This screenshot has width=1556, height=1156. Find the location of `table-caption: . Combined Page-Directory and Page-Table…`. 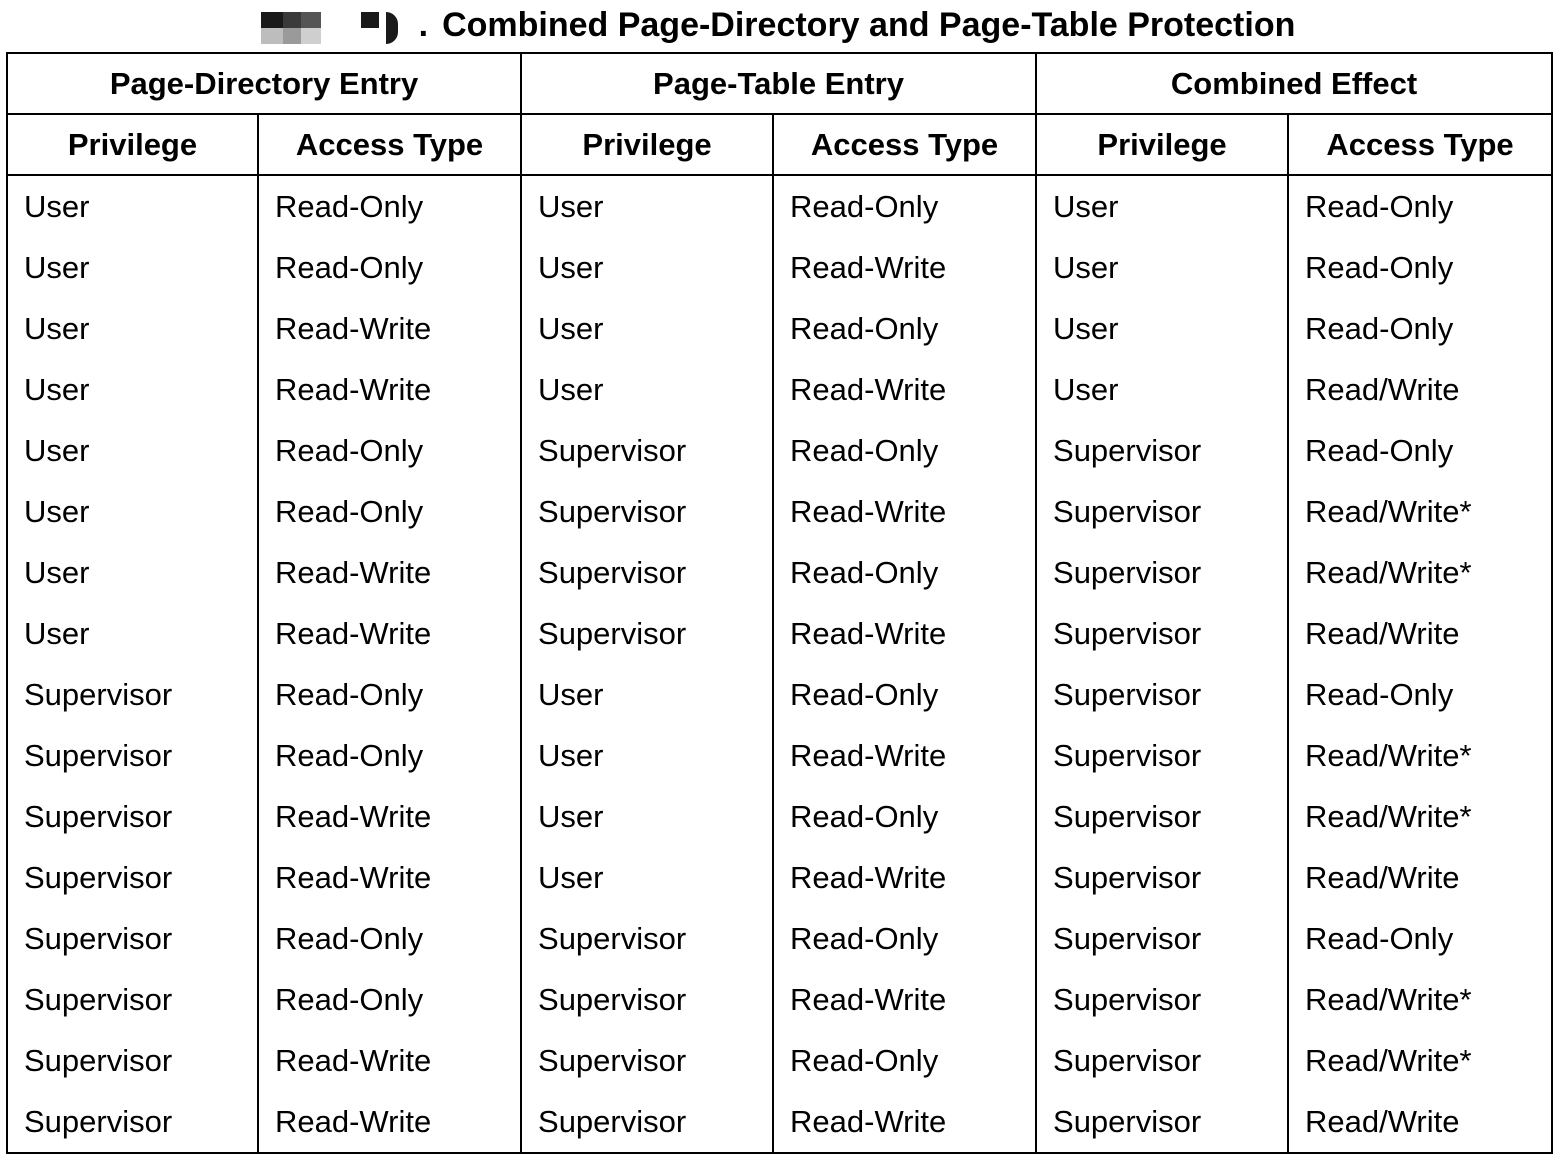

table-caption: . Combined Page-Directory and Page-Table… is located at coordinates (778, 25).